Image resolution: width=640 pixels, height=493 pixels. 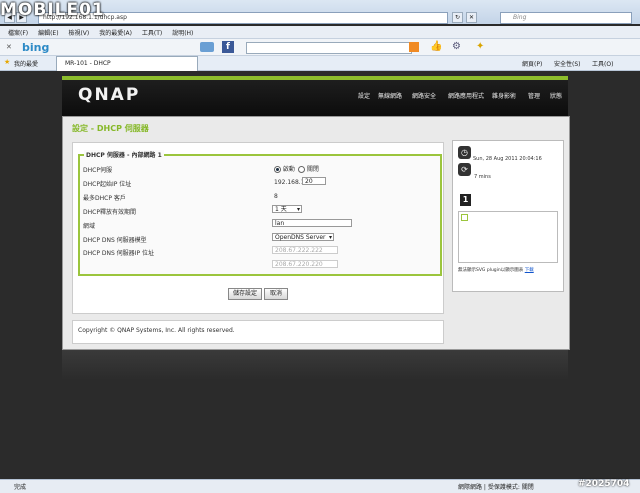 What do you see at coordinates (329, 48) in the screenshot?
I see `bing-search-input` at bounding box center [329, 48].